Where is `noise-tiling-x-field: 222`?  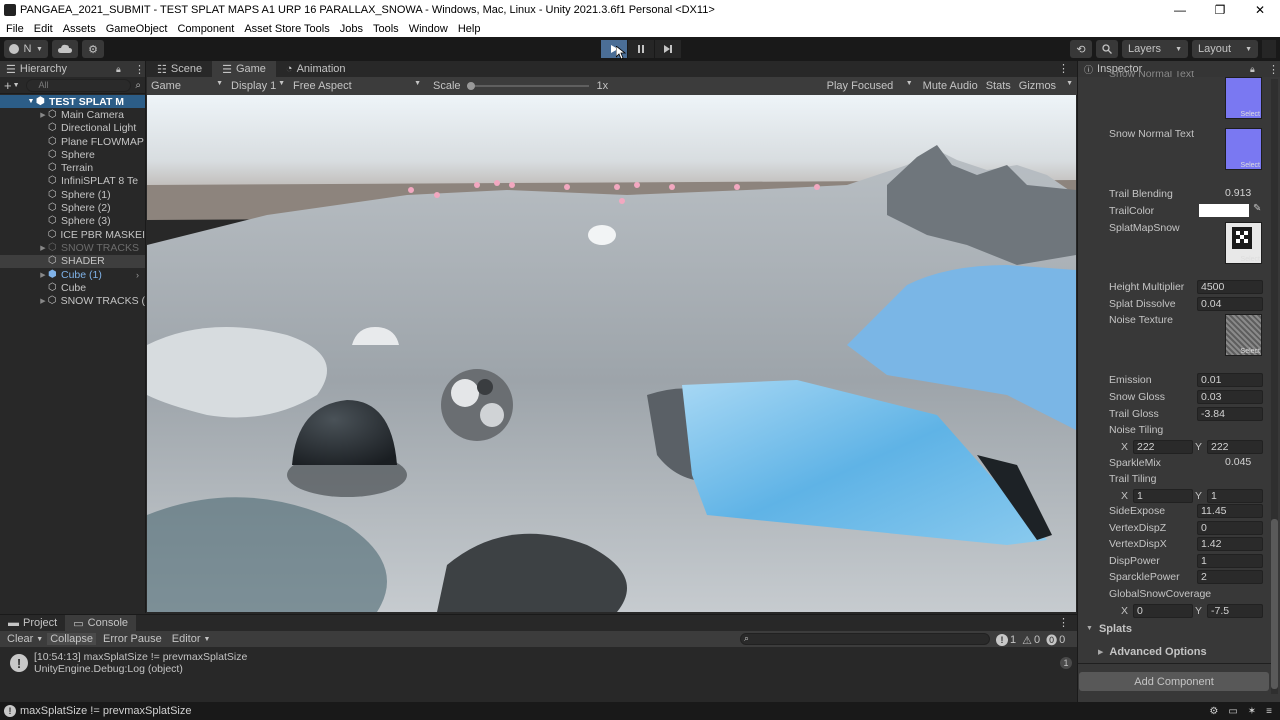 noise-tiling-x-field: 222 is located at coordinates (1163, 447).